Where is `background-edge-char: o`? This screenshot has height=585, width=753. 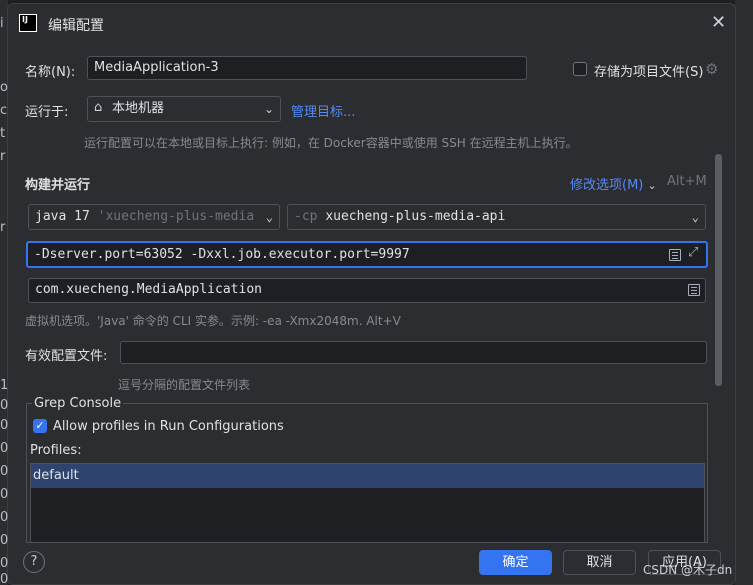 background-edge-char: o is located at coordinates (4, 87).